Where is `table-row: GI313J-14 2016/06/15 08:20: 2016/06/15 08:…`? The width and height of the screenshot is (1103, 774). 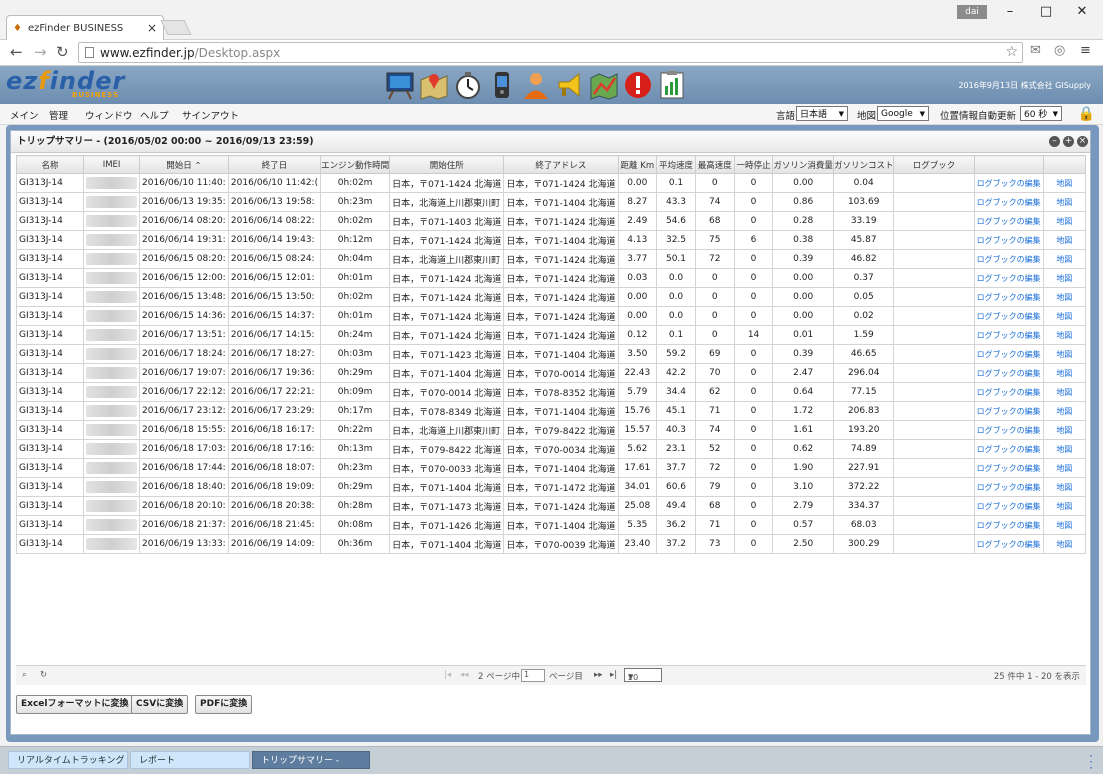
table-row: GI313J-14 2016/06/15 08:20: 2016/06/15 08:… is located at coordinates (551, 259).